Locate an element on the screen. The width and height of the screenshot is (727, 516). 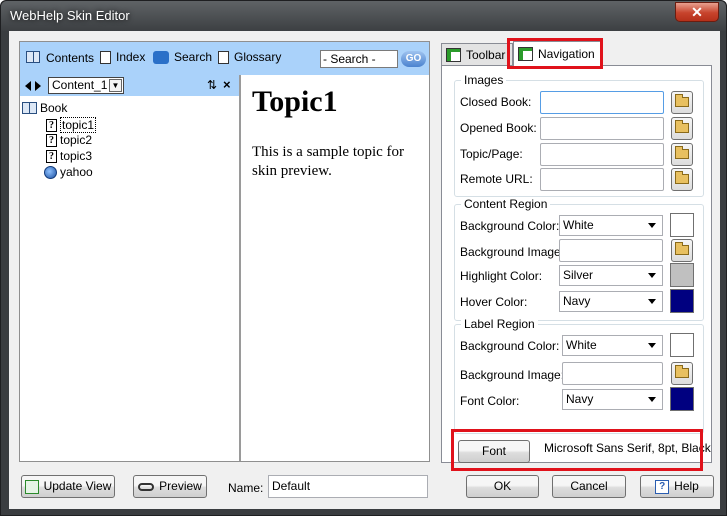
help-icon: ? is located at coordinates (662, 486).